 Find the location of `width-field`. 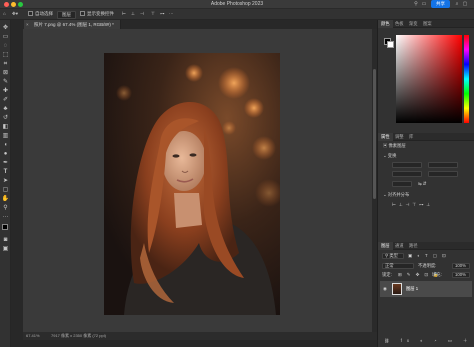

width-field is located at coordinates (407, 165).